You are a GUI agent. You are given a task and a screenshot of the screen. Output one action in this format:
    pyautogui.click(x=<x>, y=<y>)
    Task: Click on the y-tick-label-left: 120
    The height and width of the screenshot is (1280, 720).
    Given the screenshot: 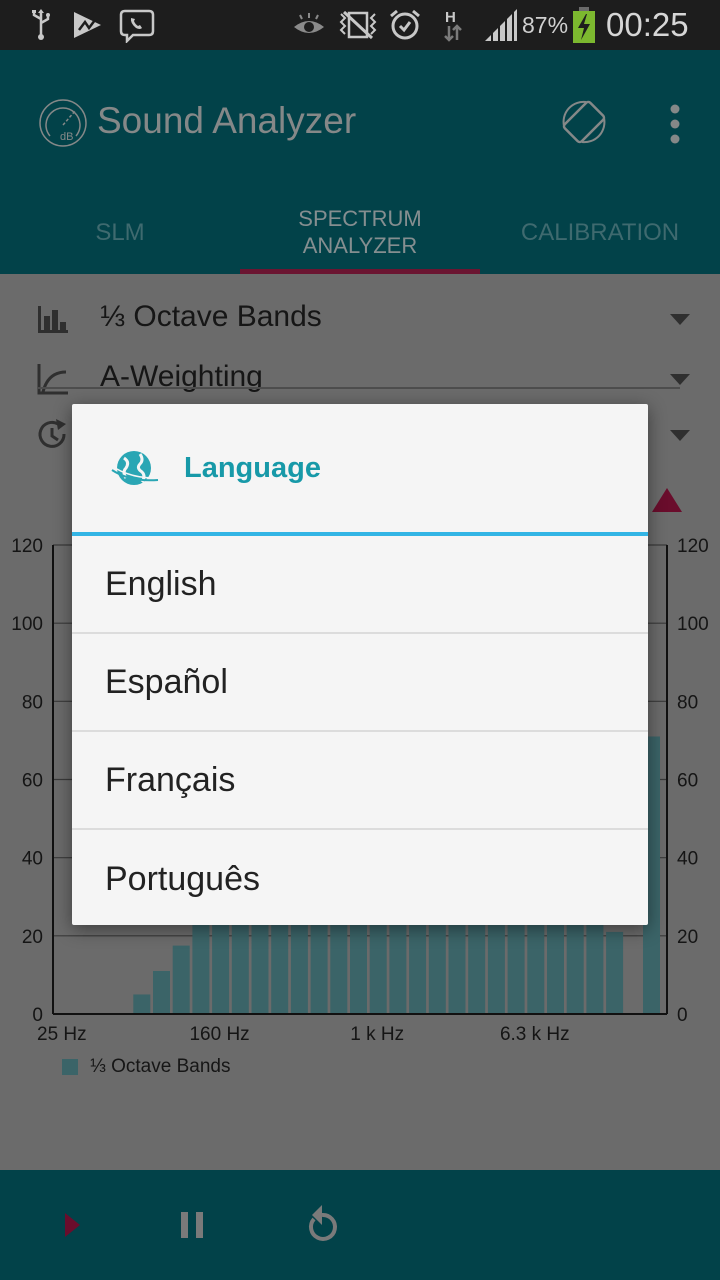 What is the action you would take?
    pyautogui.click(x=27, y=546)
    